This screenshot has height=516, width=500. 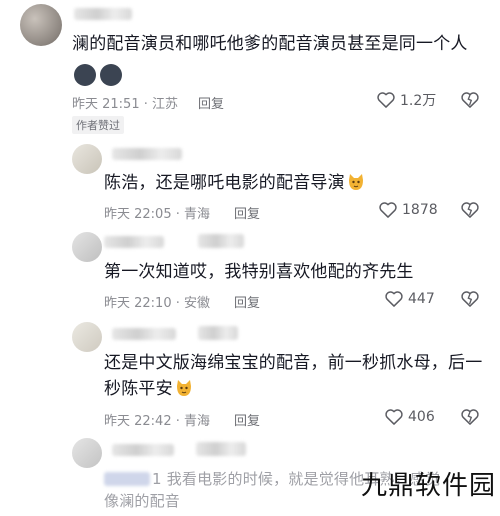 What do you see at coordinates (157, 303) in the screenshot?
I see `comment-time-location: 昨天 22:10 · 安徽` at bounding box center [157, 303].